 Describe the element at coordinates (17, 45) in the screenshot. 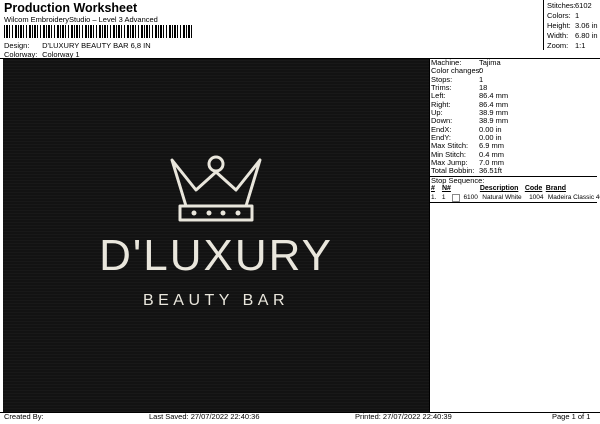

I see `design-label: Design:` at that location.